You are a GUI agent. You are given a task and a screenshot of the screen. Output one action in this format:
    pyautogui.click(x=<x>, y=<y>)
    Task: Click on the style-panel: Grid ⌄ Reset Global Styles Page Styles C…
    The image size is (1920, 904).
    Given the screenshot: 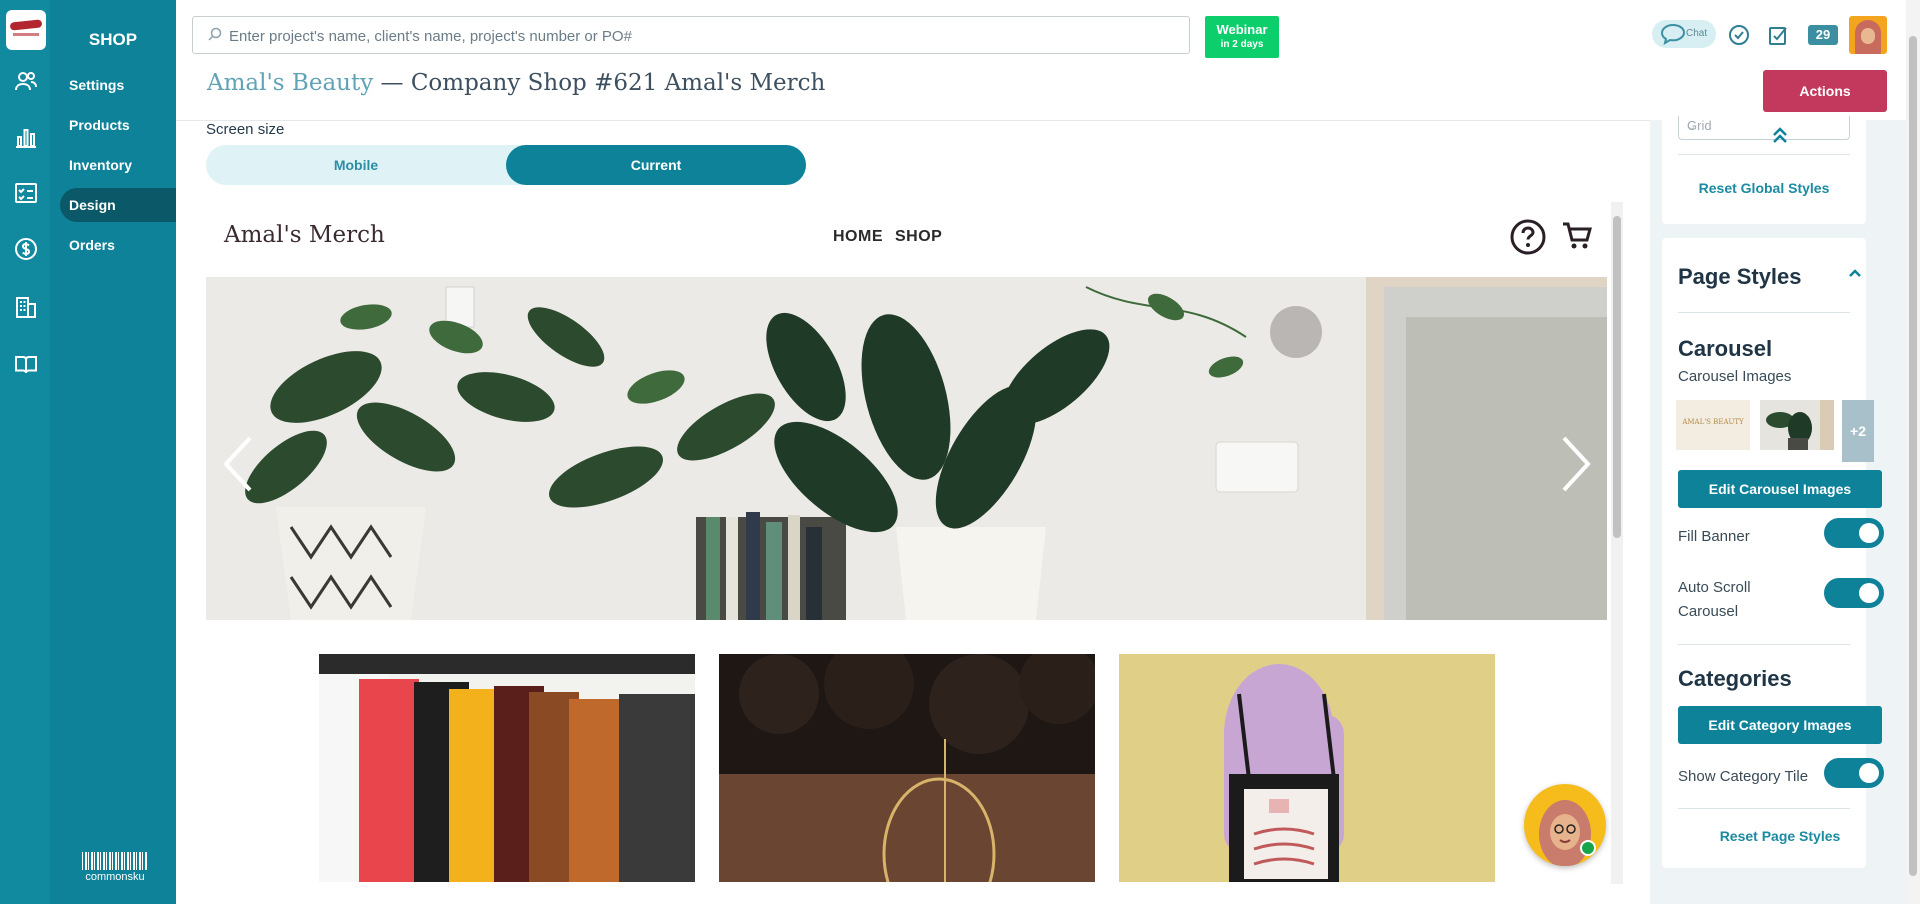 What is the action you would take?
    pyautogui.click(x=1785, y=510)
    